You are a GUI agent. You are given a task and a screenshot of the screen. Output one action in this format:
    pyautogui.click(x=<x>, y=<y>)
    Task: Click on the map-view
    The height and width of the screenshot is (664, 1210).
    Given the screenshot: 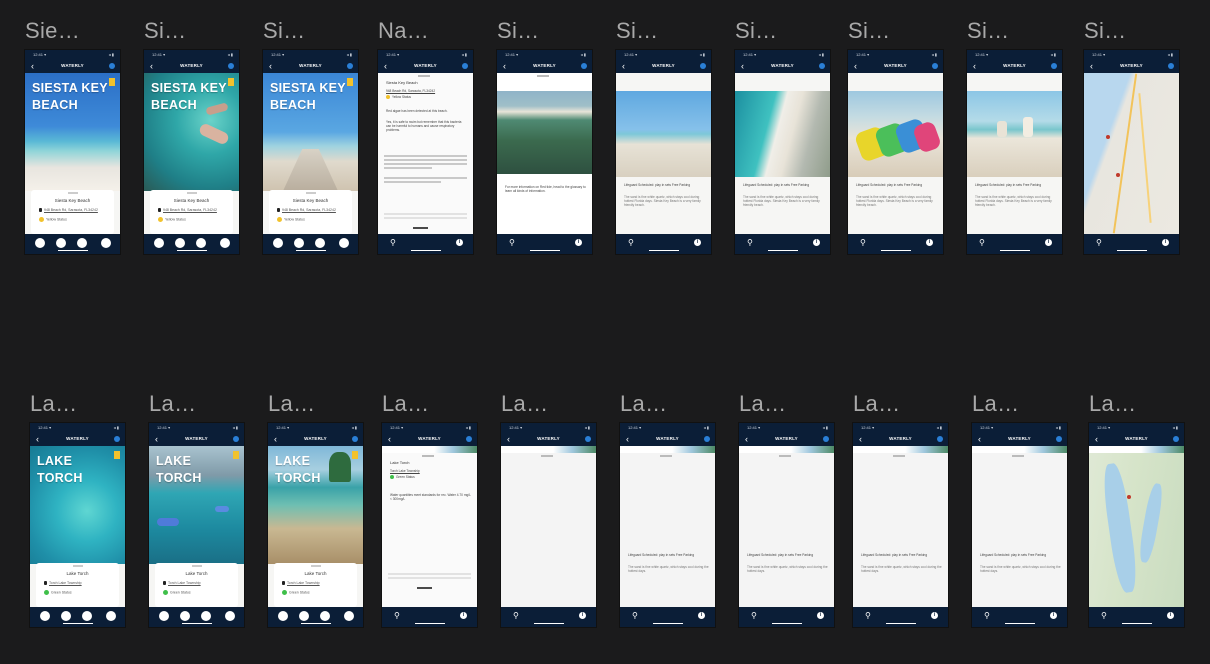 What is the action you would take?
    pyautogui.click(x=1131, y=153)
    